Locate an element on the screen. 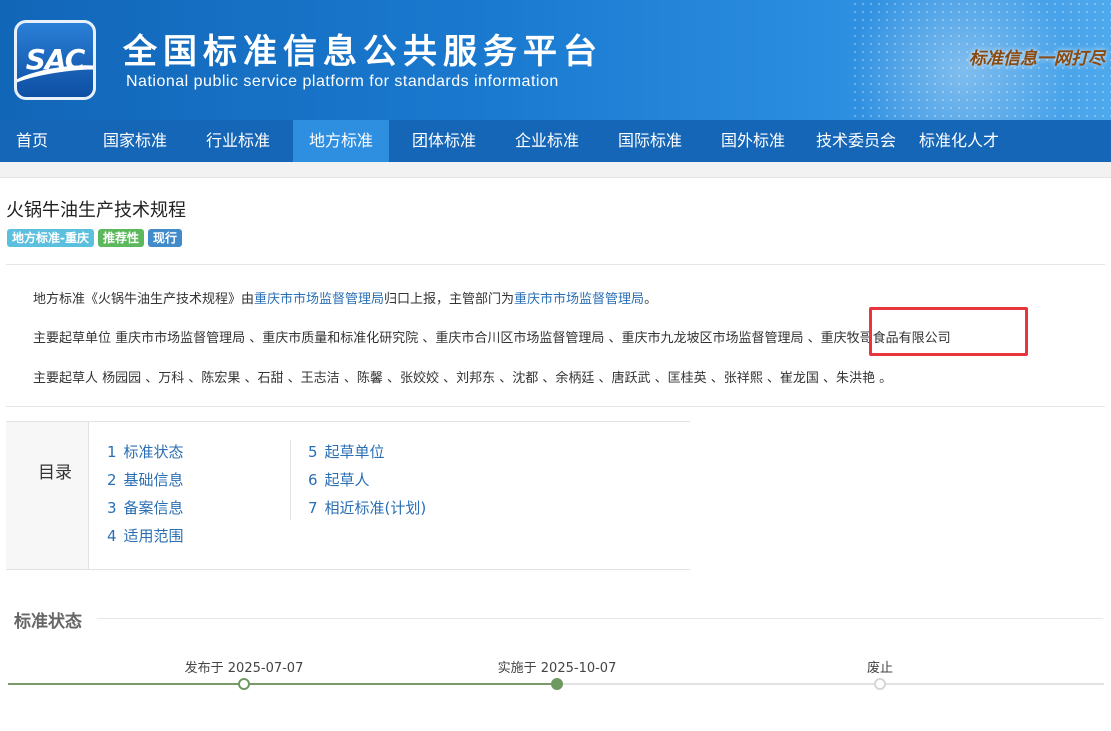 The image size is (1111, 731). toc-label: 目录 is located at coordinates (55, 473).